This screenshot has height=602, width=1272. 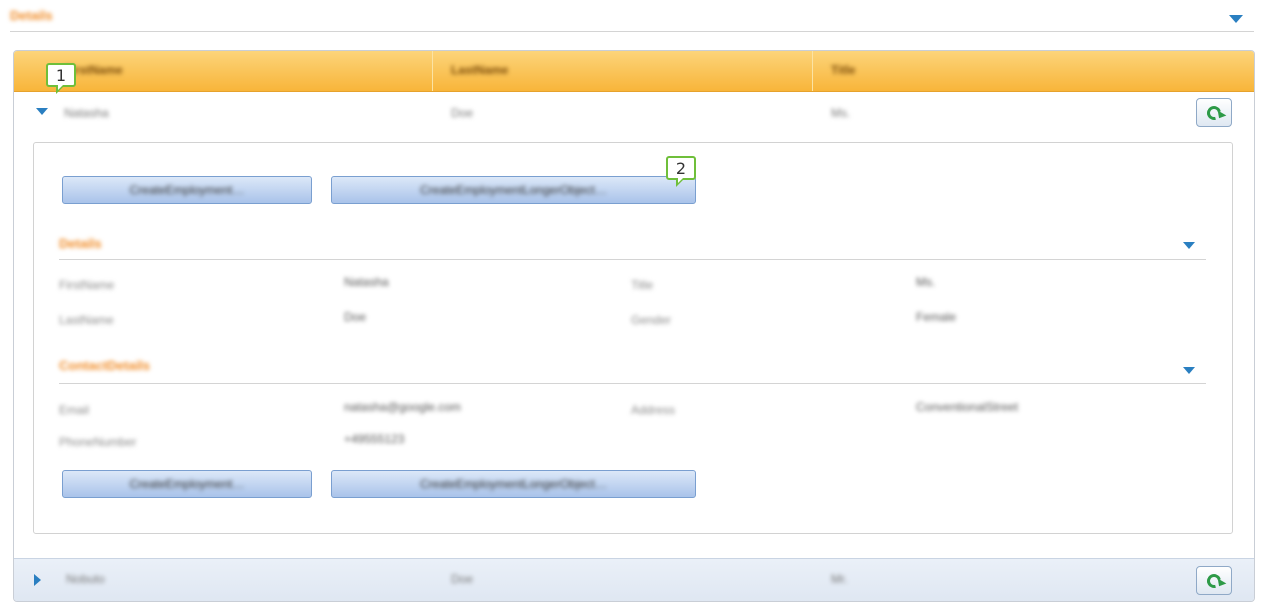 I want to click on field-value: Doe, so click(x=355, y=317).